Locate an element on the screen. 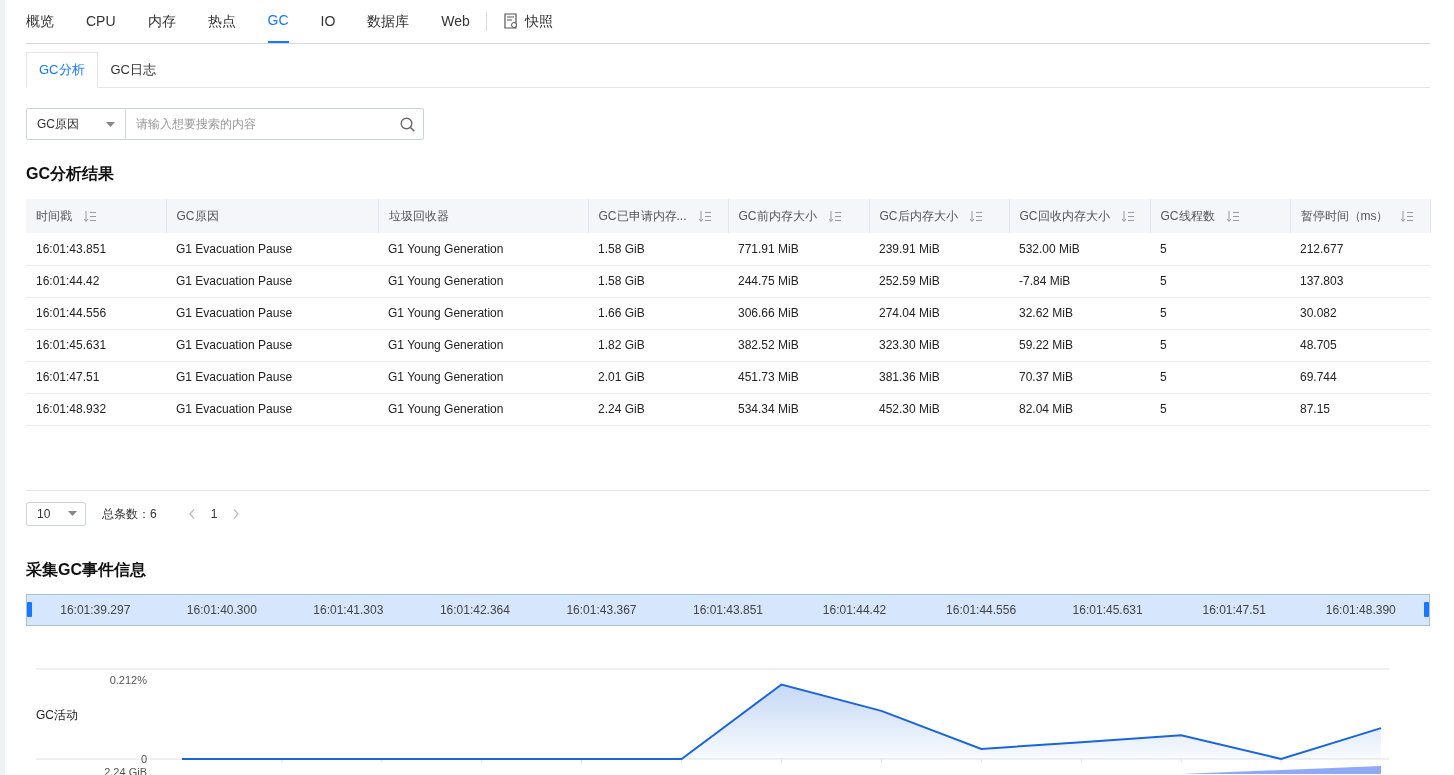 This screenshot has width=1454, height=775. chart-label: GC活动 is located at coordinates (57, 714).